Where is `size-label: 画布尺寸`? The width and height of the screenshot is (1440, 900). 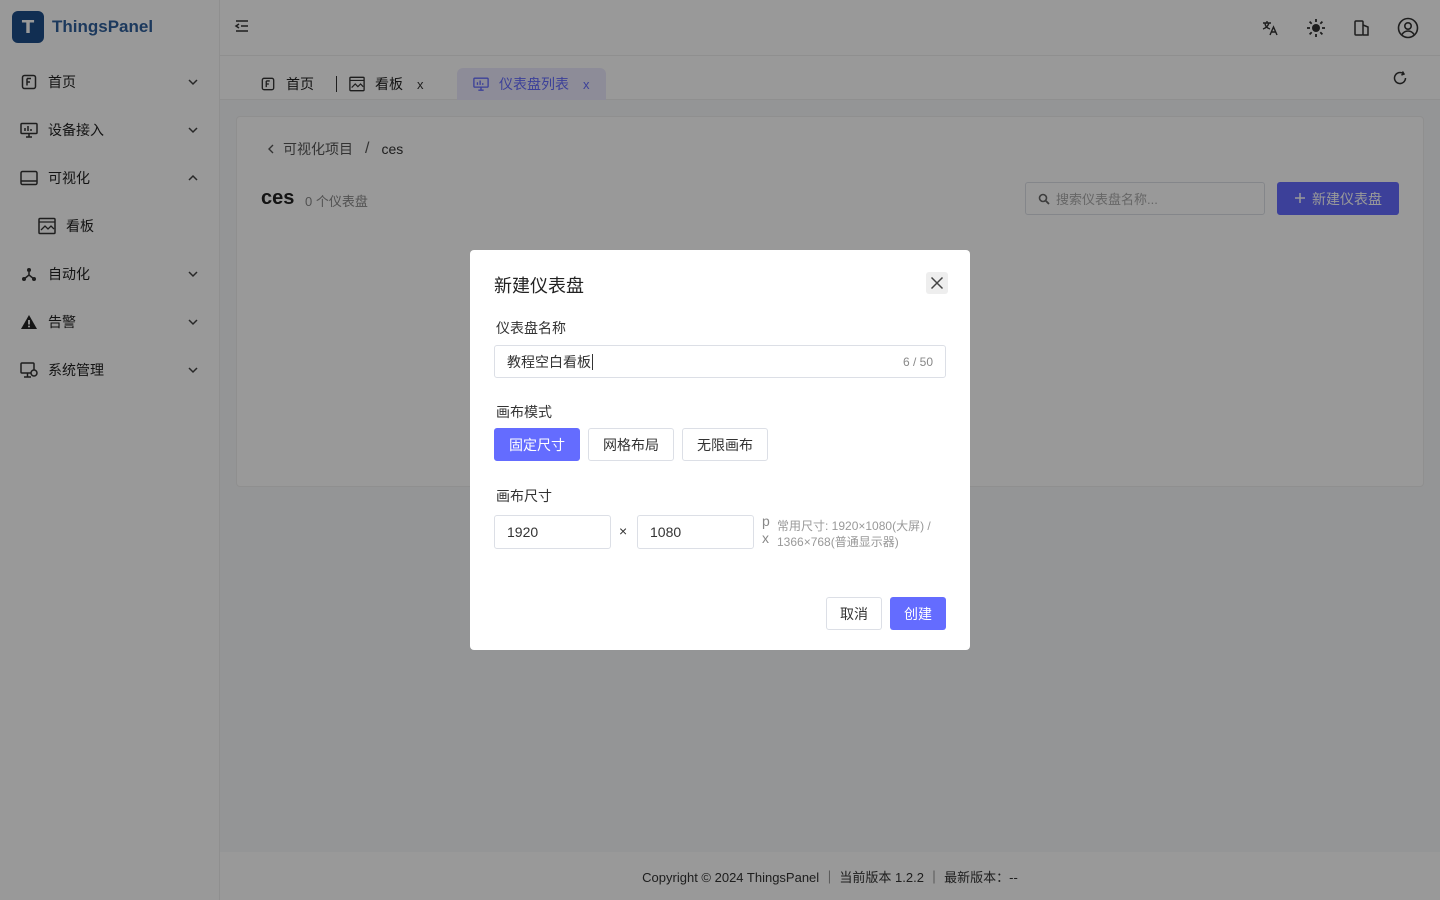 size-label: 画布尺寸 is located at coordinates (524, 496).